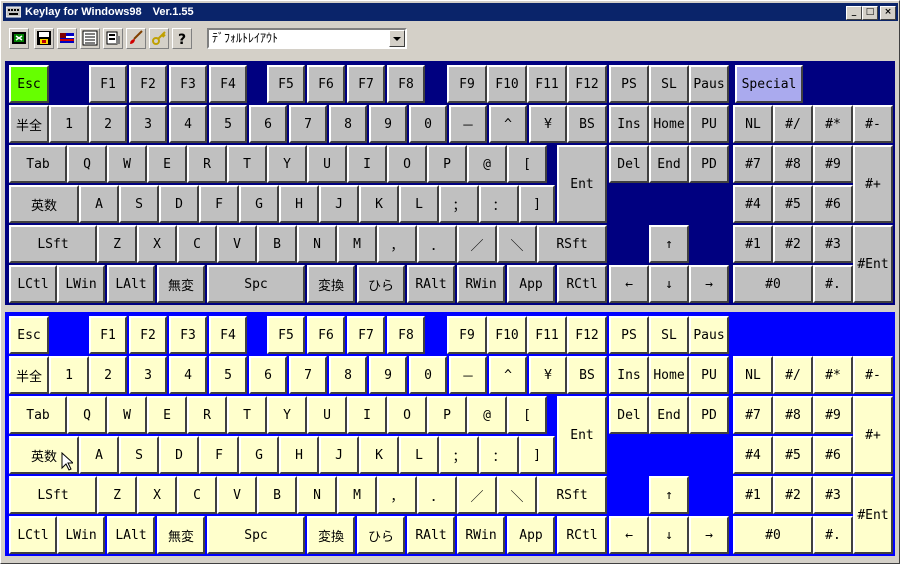 This screenshot has height=564, width=900. Describe the element at coordinates (228, 84) in the screenshot. I see `key-f4: F4` at that location.